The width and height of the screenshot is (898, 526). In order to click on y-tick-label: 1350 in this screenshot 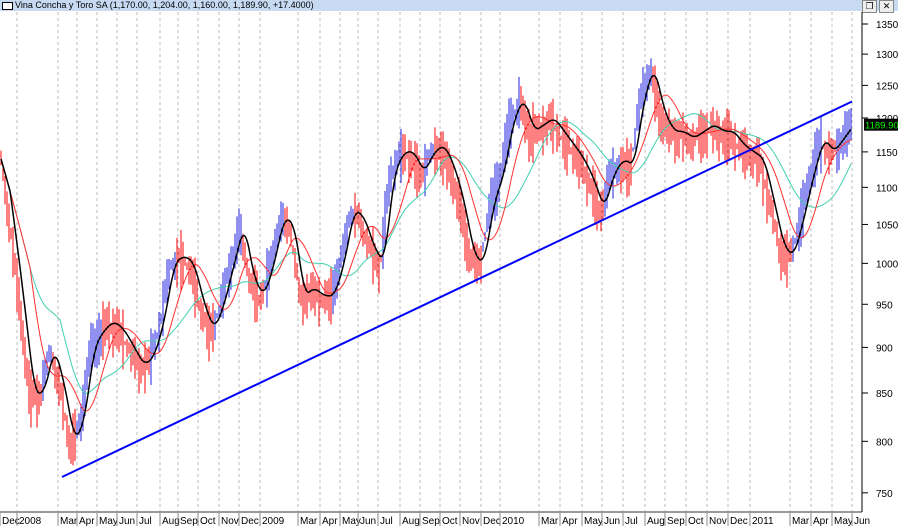, I will do `click(887, 25)`.